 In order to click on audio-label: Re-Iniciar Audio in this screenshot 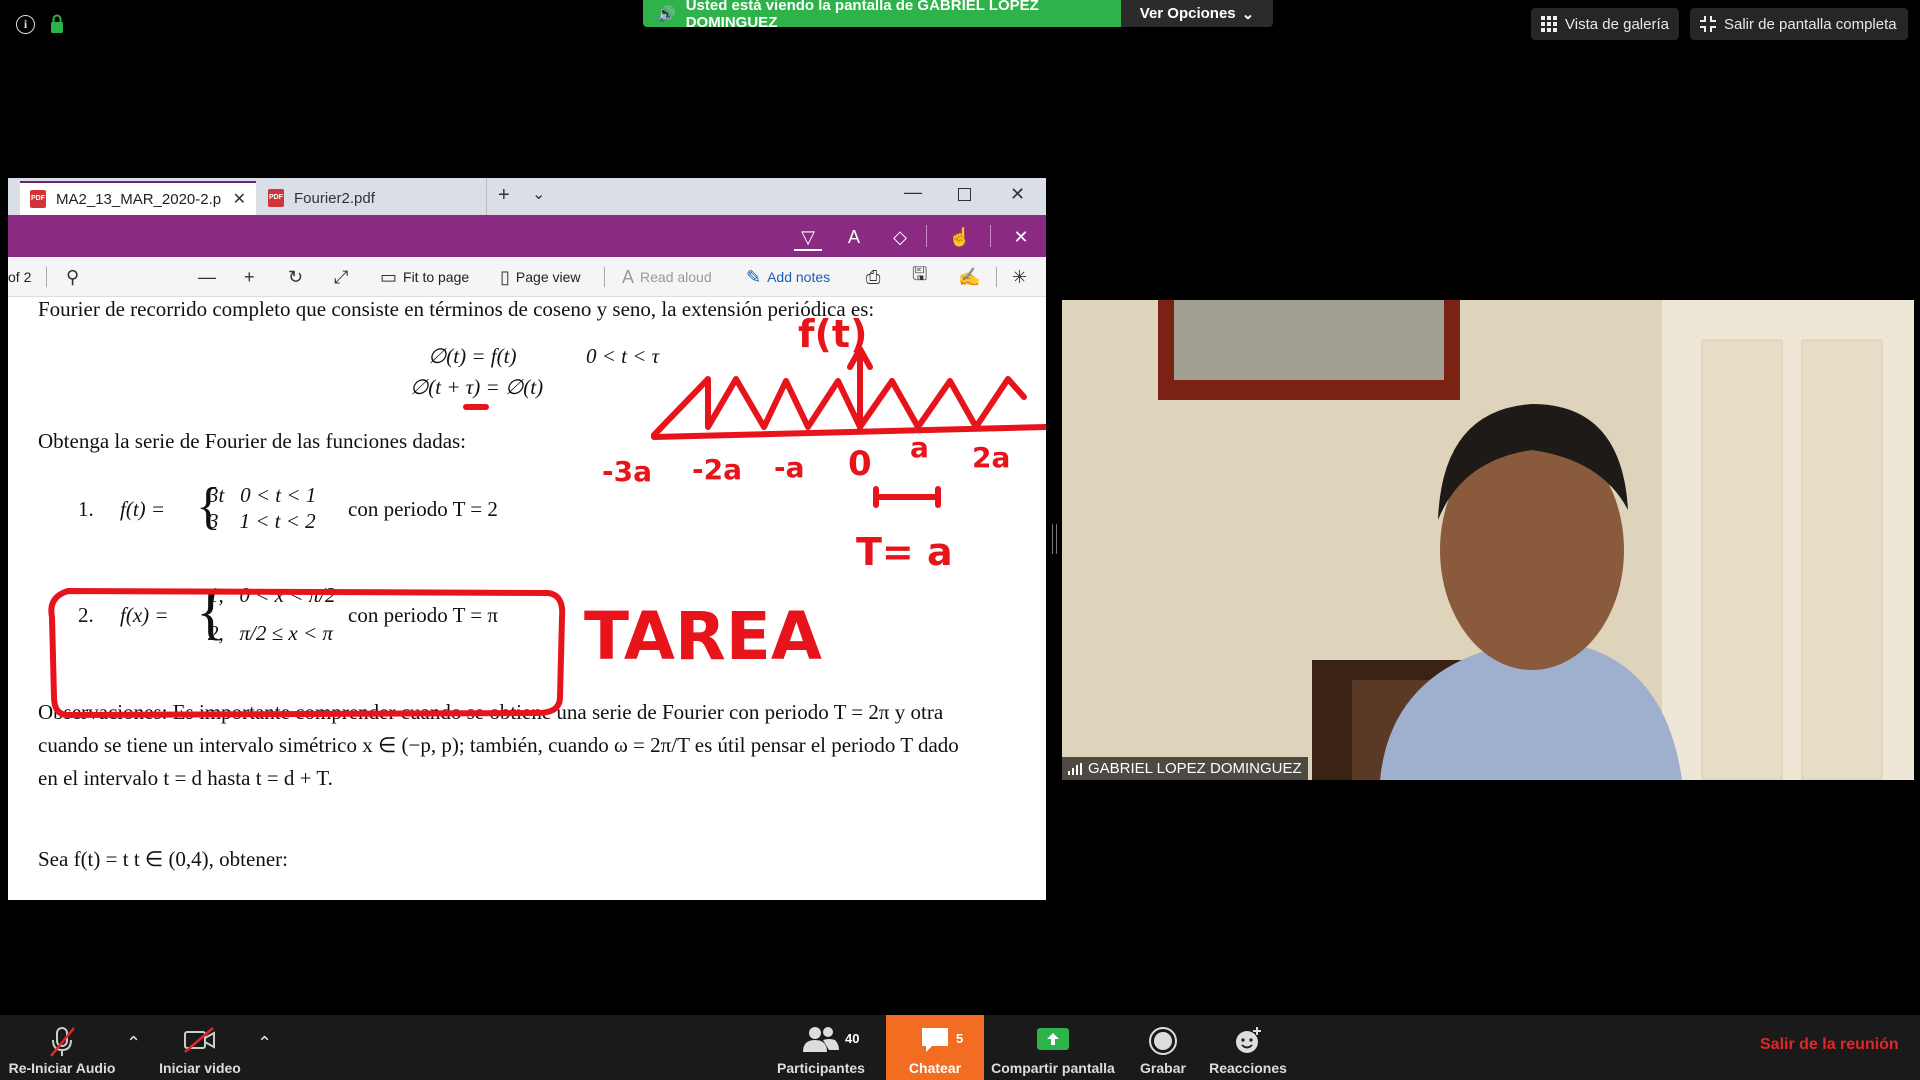, I will do `click(62, 1068)`.